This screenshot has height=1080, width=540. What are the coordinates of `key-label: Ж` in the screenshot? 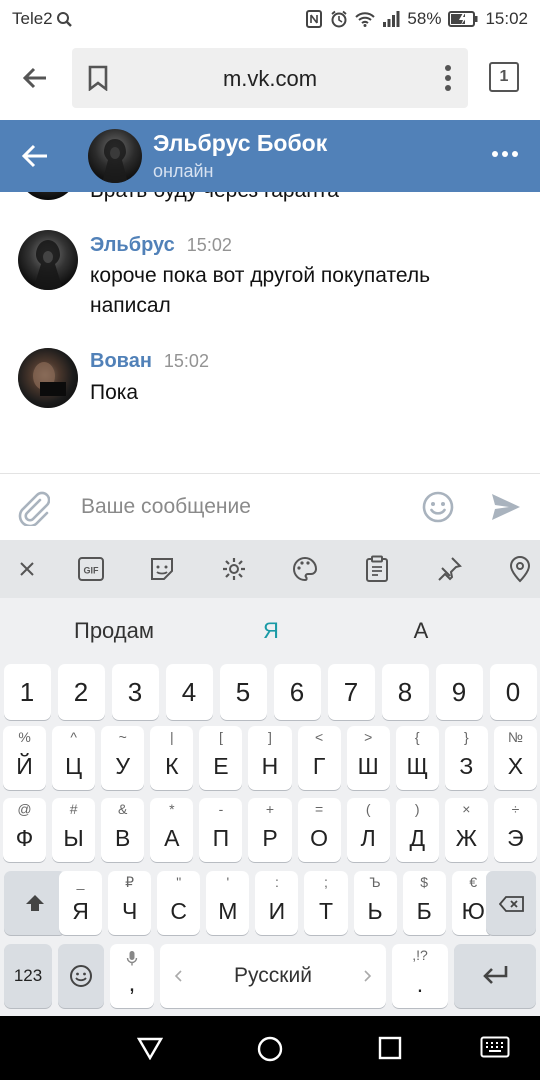 It's located at (466, 838).